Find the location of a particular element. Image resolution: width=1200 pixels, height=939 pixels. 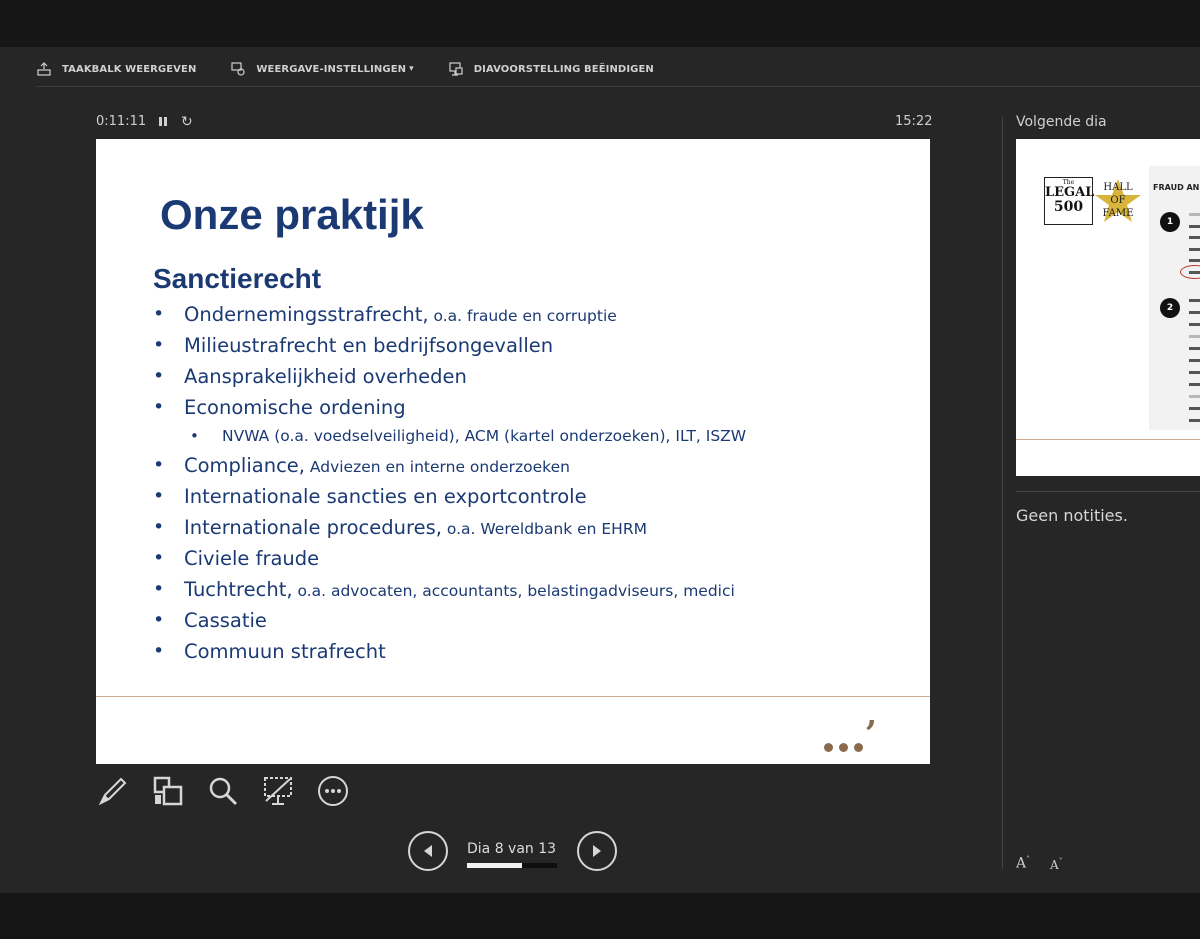

logo-dots is located at coordinates (846, 747).